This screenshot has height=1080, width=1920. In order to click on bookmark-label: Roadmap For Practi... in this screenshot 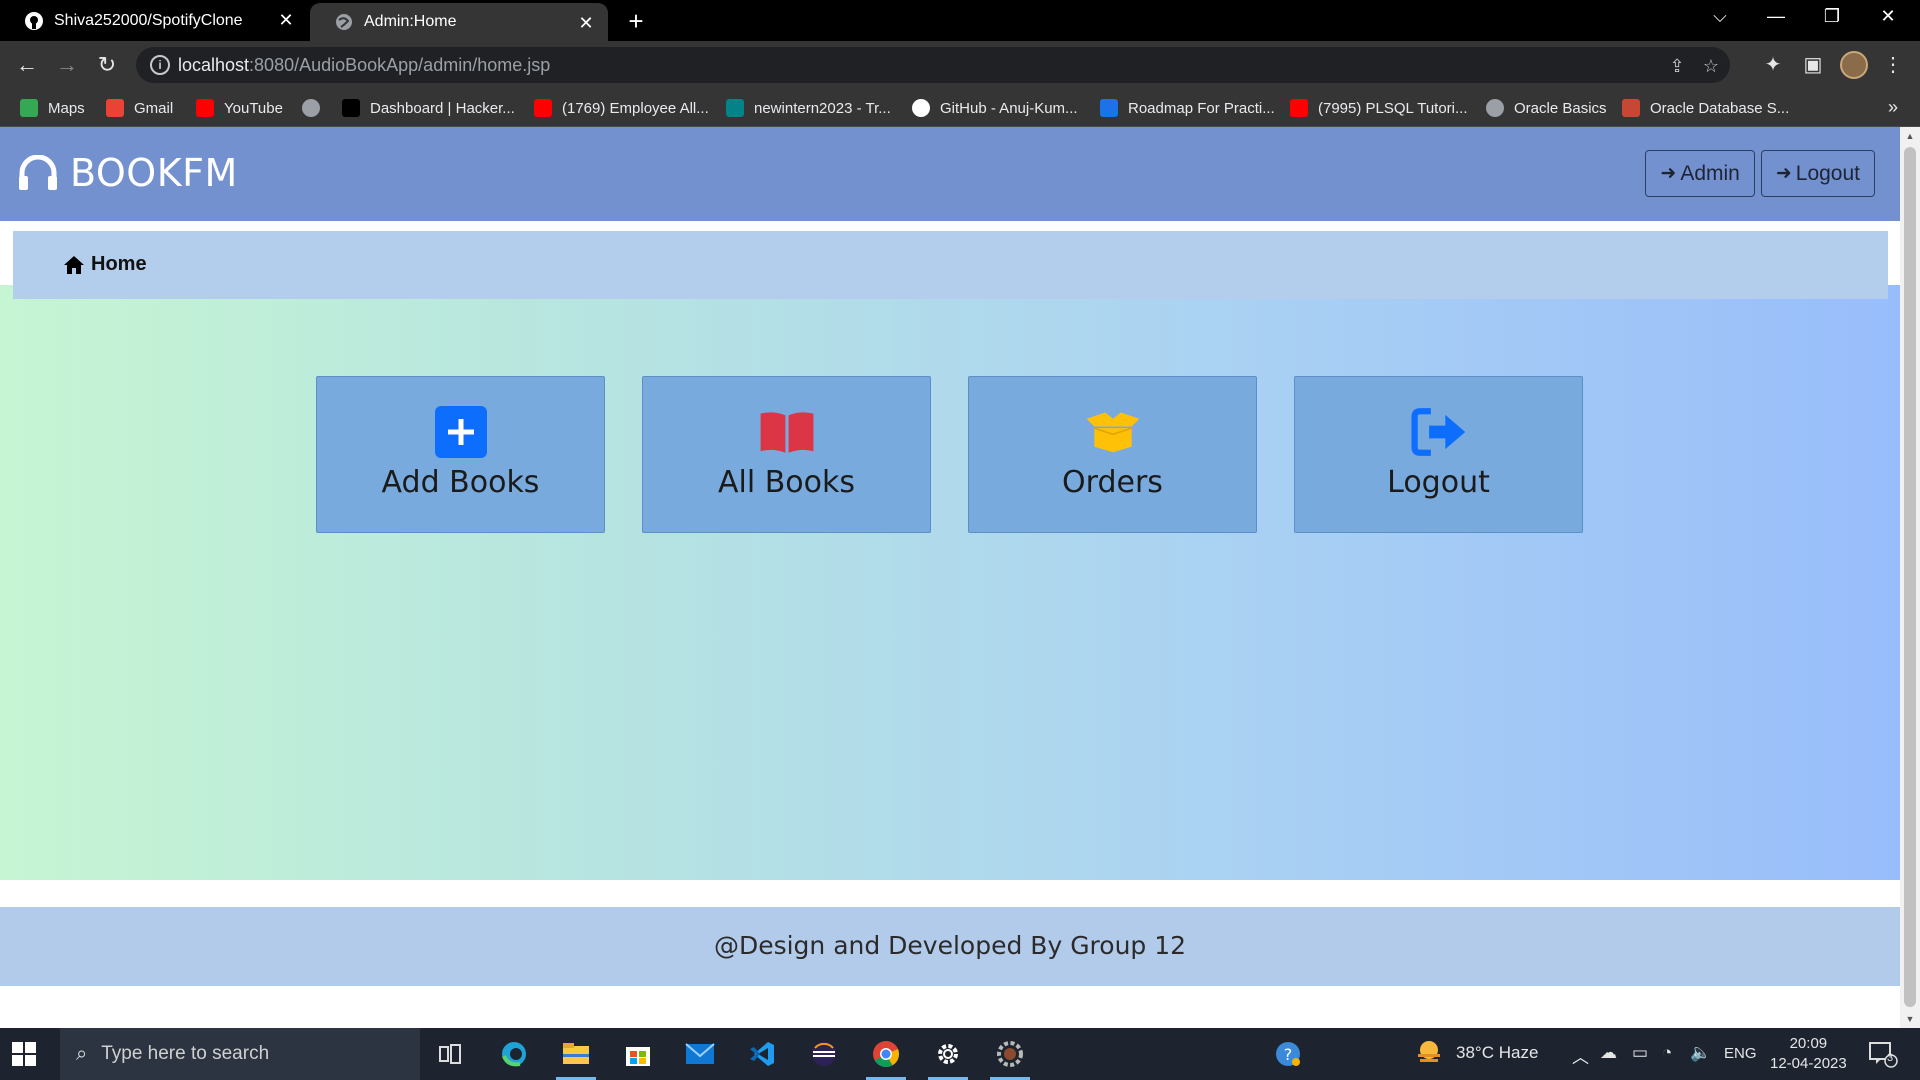, I will do `click(1201, 108)`.